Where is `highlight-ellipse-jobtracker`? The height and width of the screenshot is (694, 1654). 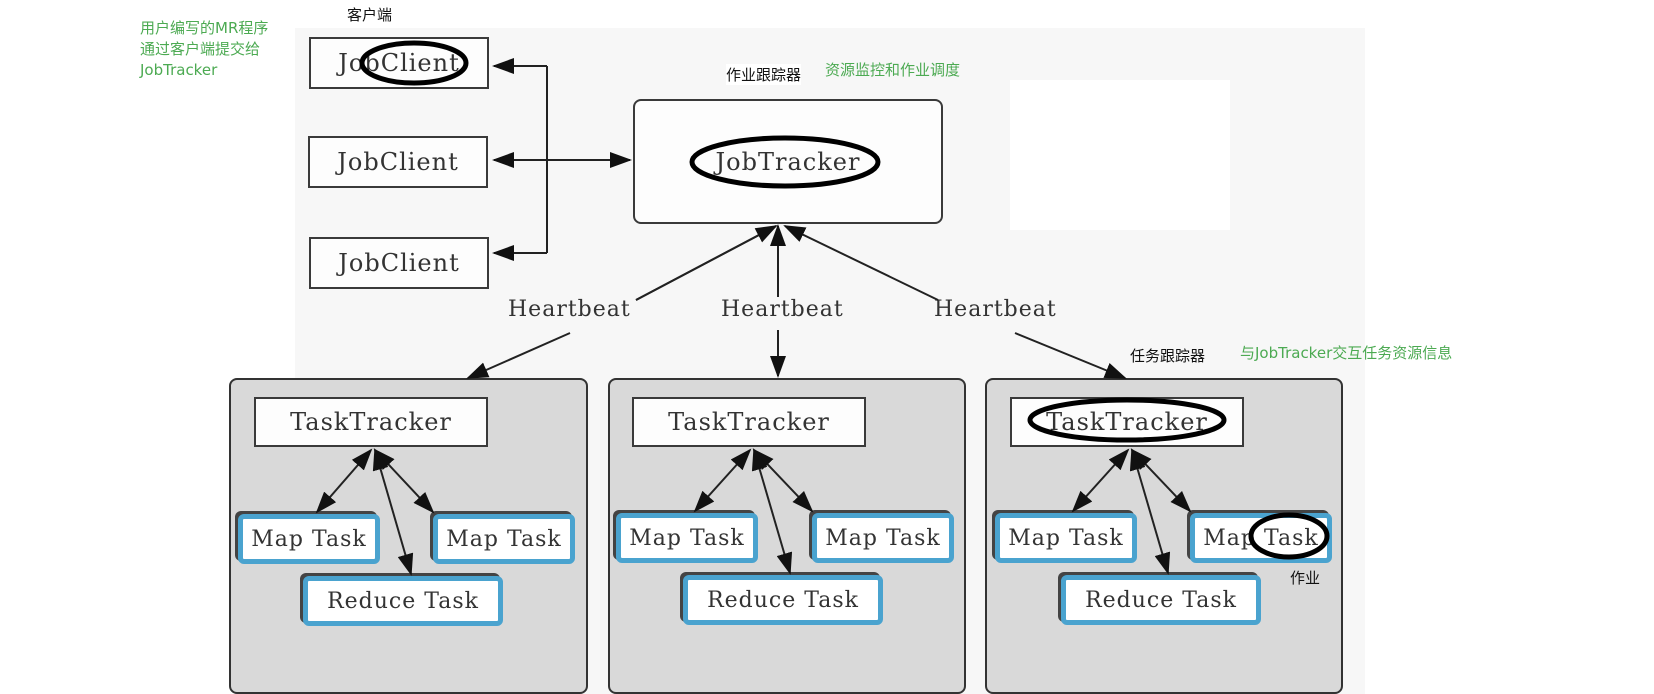 highlight-ellipse-jobtracker is located at coordinates (785, 162).